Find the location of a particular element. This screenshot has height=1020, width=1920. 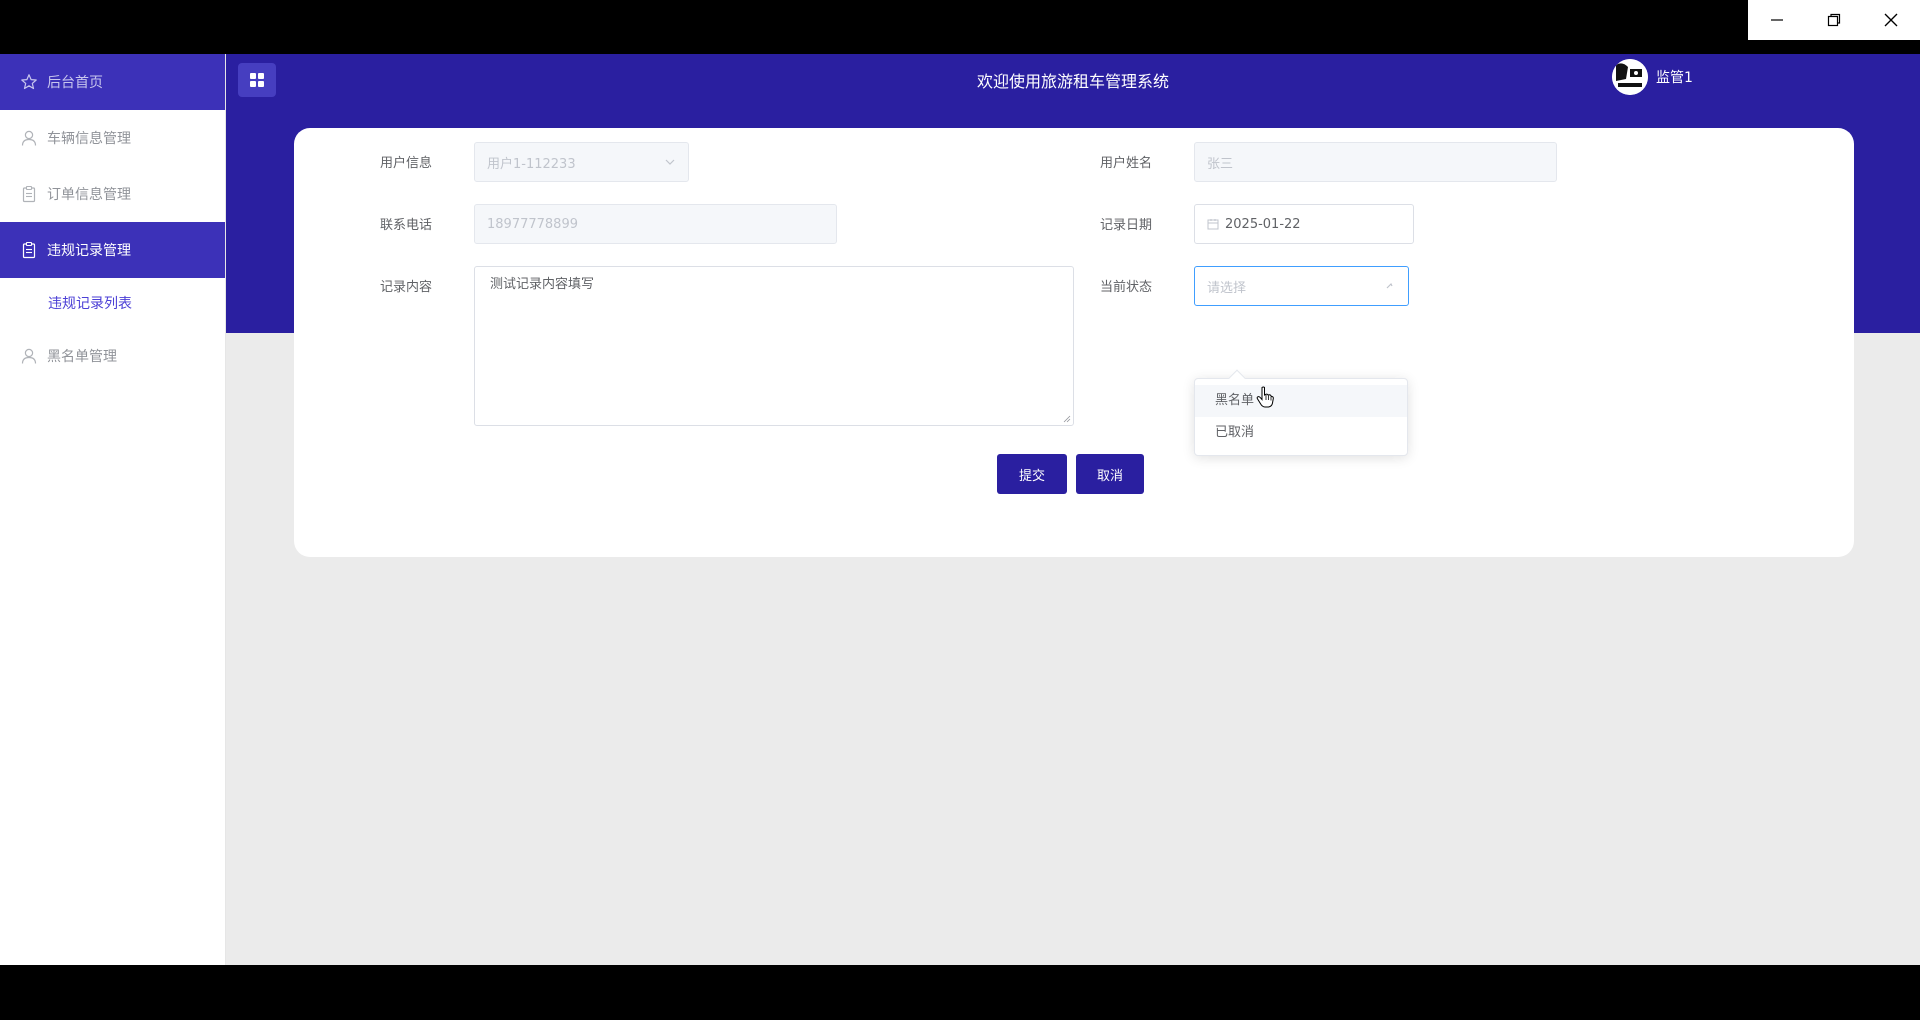

sidebar-item-violations: 违规记录管理 is located at coordinates (112, 250).